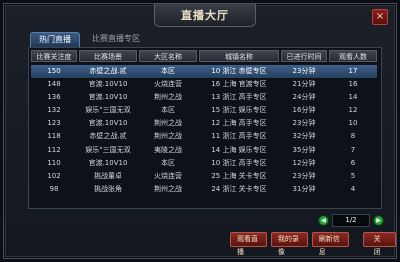 This screenshot has height=262, width=400. What do you see at coordinates (380, 17) in the screenshot?
I see `close-icon: ×` at bounding box center [380, 17].